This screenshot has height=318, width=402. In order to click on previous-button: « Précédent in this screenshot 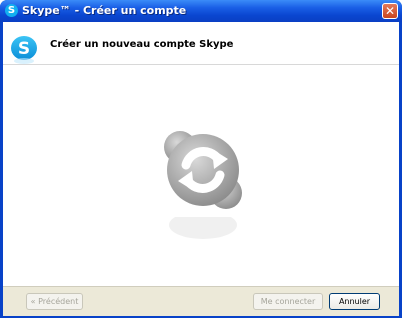, I will do `click(54, 301)`.